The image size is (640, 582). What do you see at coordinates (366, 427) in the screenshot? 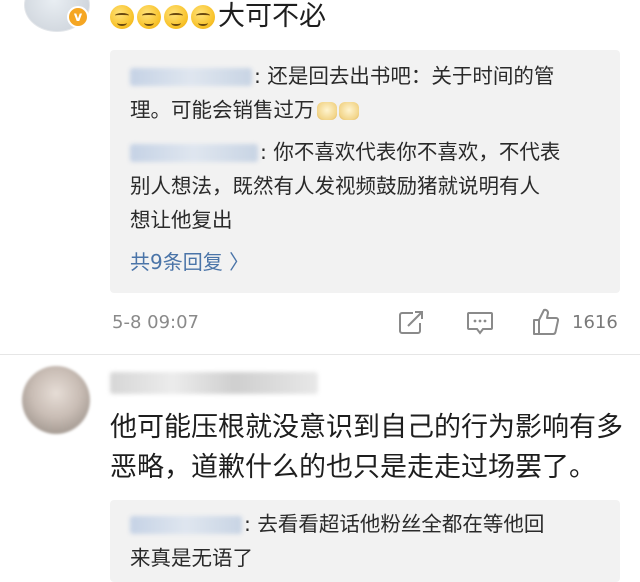
I see `comment-text-line: 他可能压根就没意识到自己的行为影响有多` at bounding box center [366, 427].